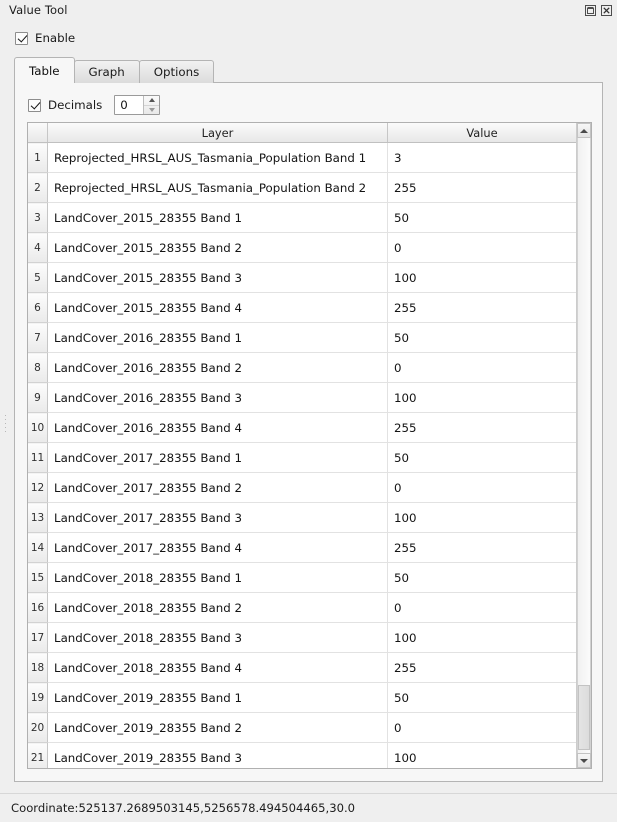 The width and height of the screenshot is (617, 822). I want to click on decimals-spinner: 0, so click(137, 105).